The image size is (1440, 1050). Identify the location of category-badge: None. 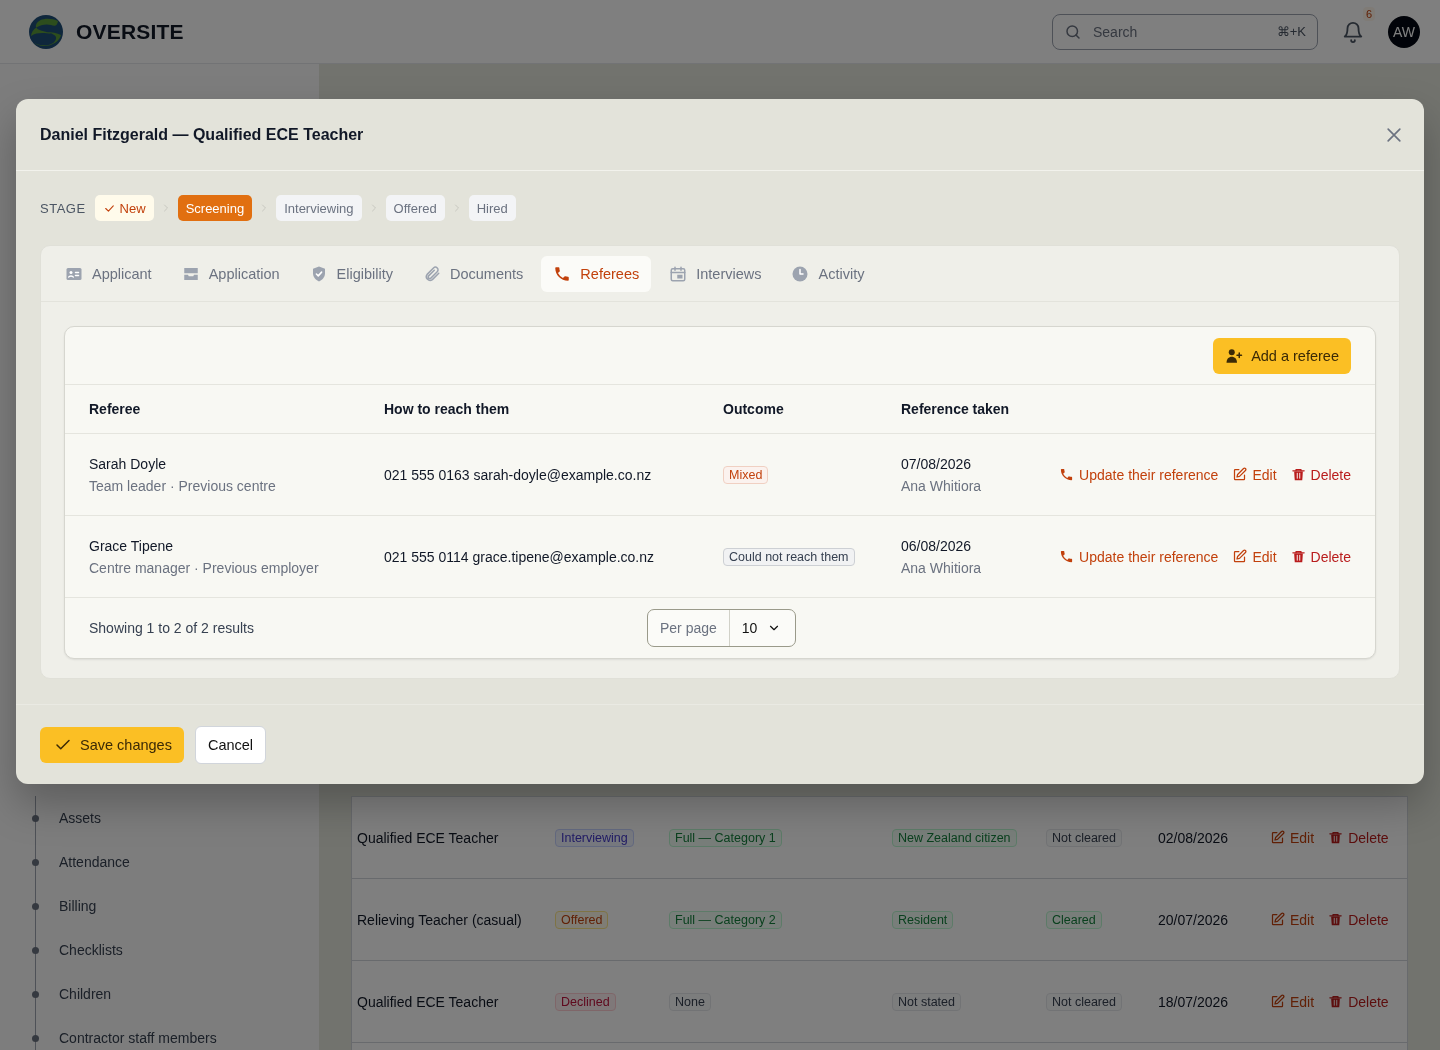
(690, 1001).